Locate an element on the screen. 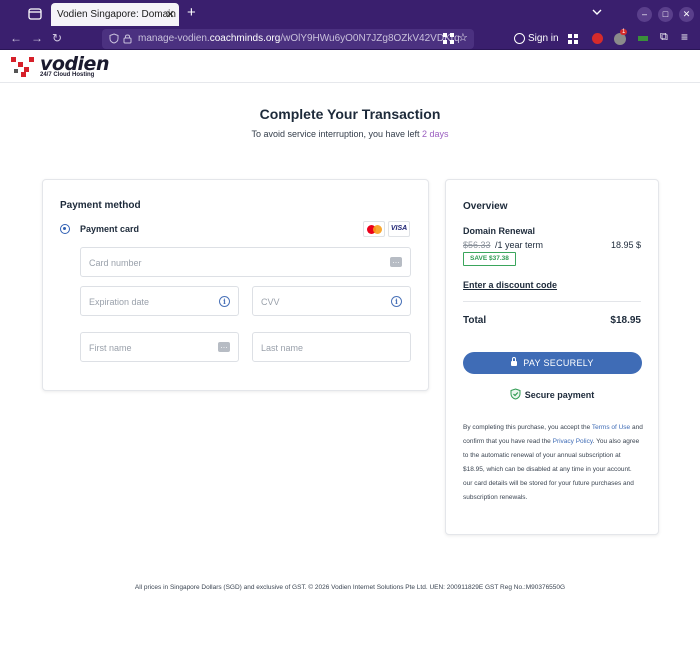  payment-card-label: Payment card is located at coordinates (109, 229).